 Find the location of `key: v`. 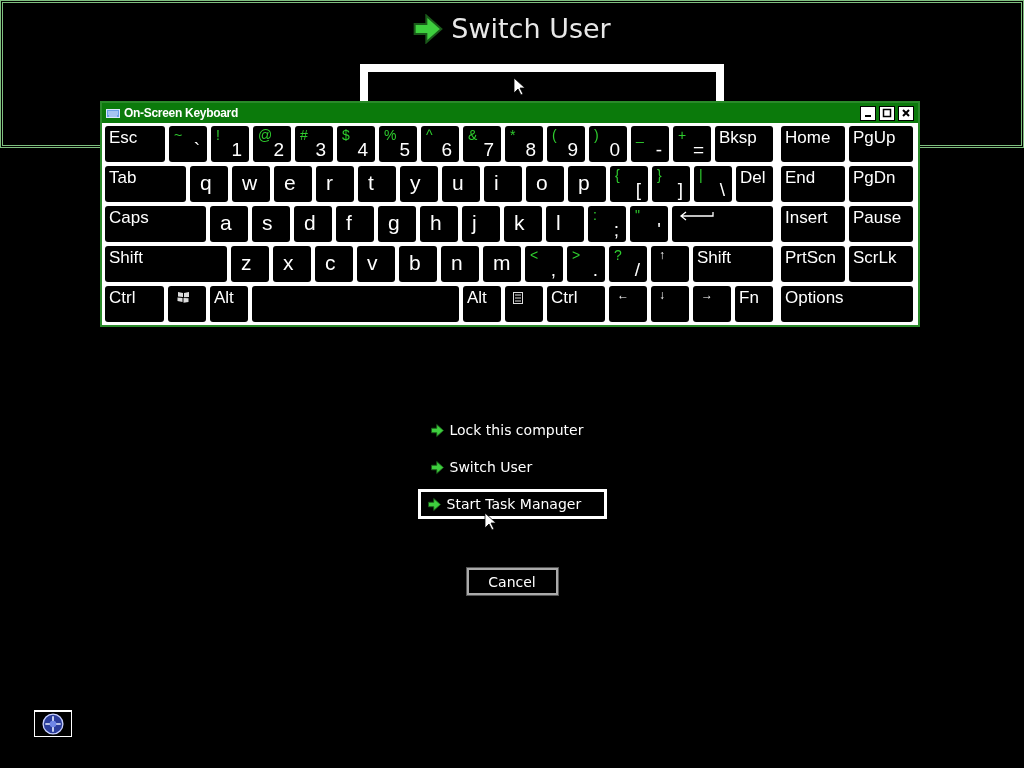

key: v is located at coordinates (376, 264).